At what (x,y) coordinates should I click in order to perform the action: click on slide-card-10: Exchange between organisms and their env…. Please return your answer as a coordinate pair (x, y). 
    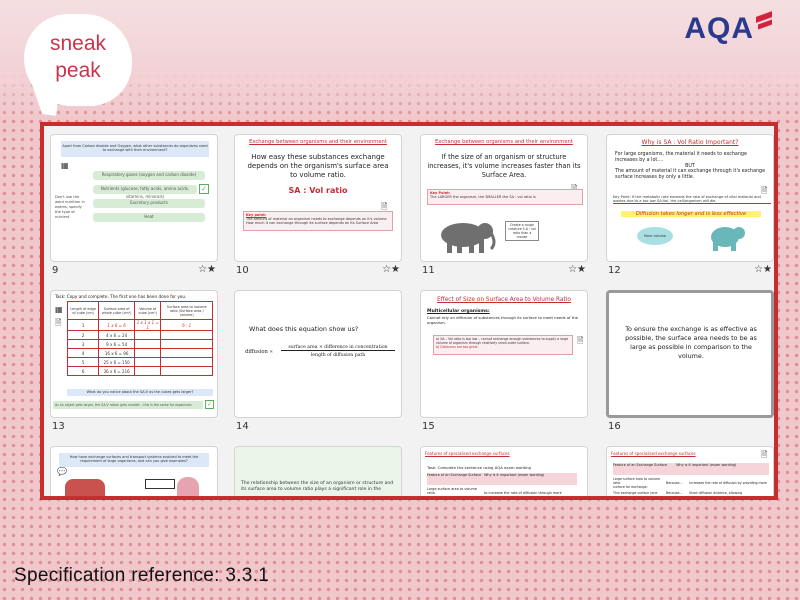
    Looking at the image, I should click on (318, 207).